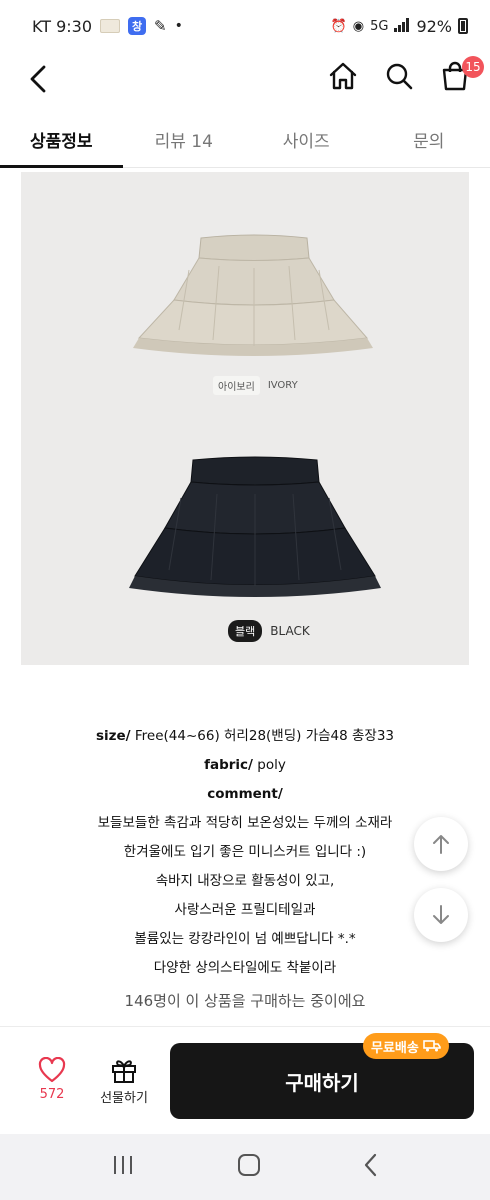 The height and width of the screenshot is (1200, 490). Describe the element at coordinates (52, 1070) in the screenshot. I see `heart-icon` at that location.